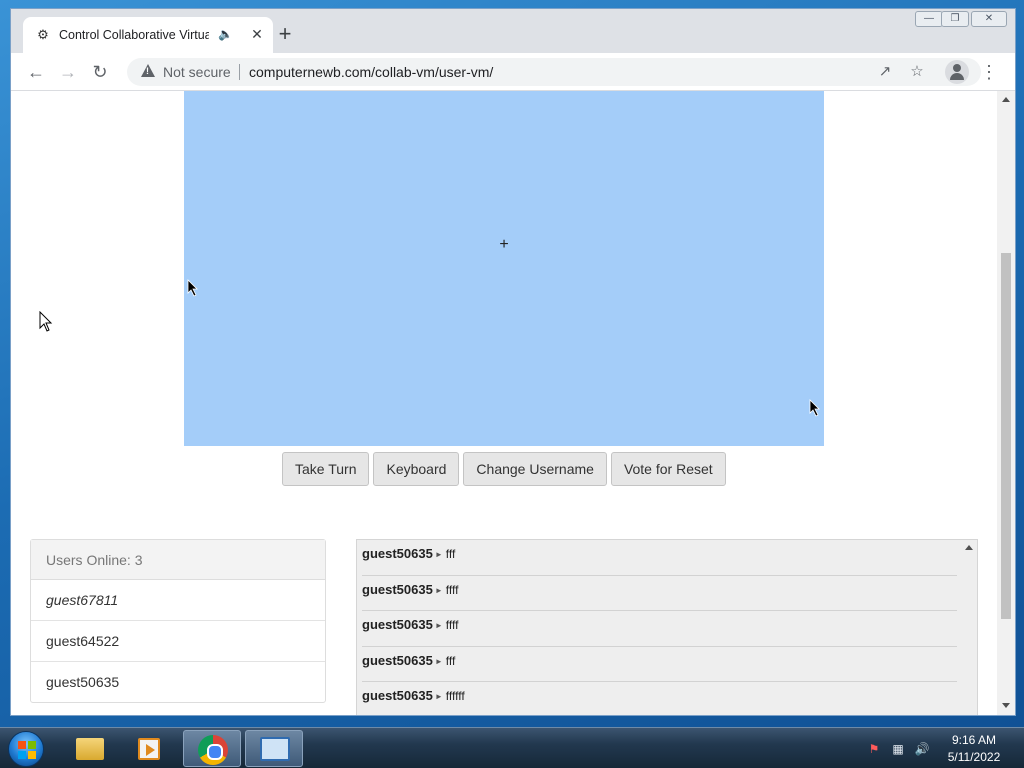 Image resolution: width=1024 pixels, height=768 pixels. What do you see at coordinates (371, 72) in the screenshot?
I see `url-text: computernewb.com/collab-vm/user-vm/` at bounding box center [371, 72].